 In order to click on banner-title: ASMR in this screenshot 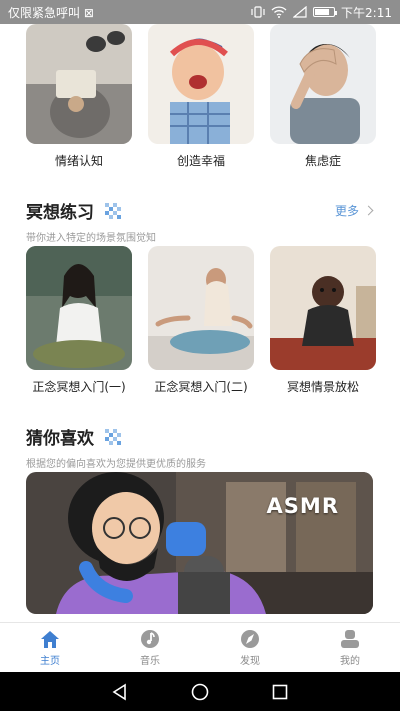, I will do `click(302, 506)`.